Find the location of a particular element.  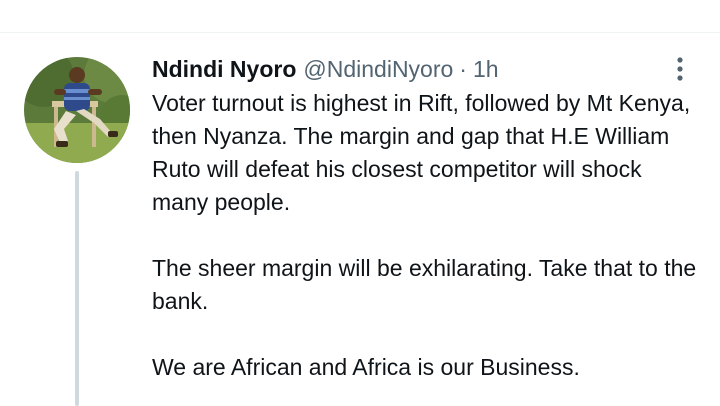

avatar is located at coordinates (77, 110).